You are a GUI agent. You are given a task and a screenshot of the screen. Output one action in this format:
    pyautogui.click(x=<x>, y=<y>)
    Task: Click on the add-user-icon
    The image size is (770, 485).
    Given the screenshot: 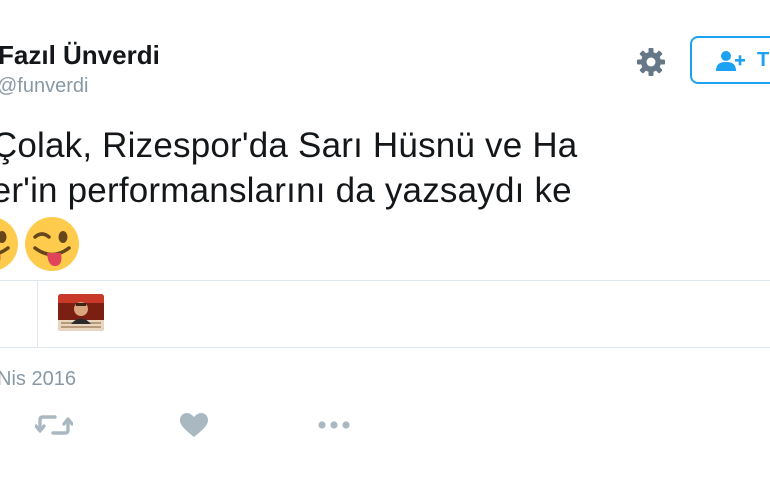 What is the action you would take?
    pyautogui.click(x=730, y=61)
    